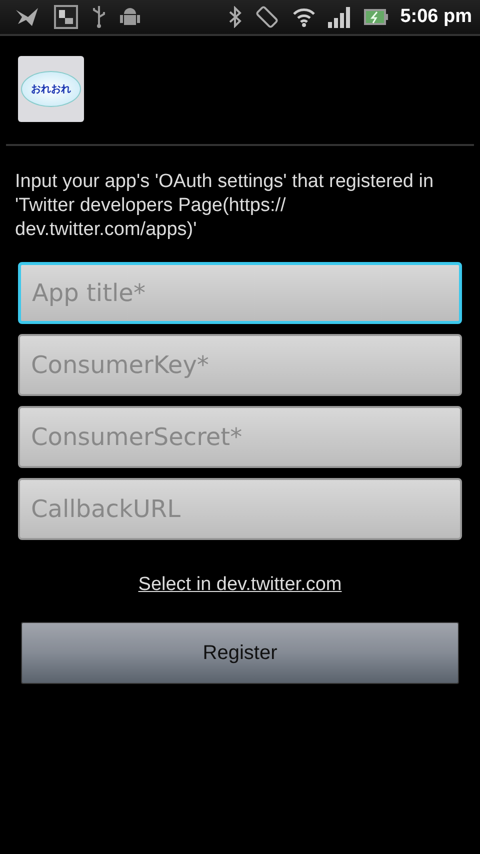 This screenshot has height=854, width=480. Describe the element at coordinates (240, 365) in the screenshot. I see `input-field: ConsumerKey*` at that location.